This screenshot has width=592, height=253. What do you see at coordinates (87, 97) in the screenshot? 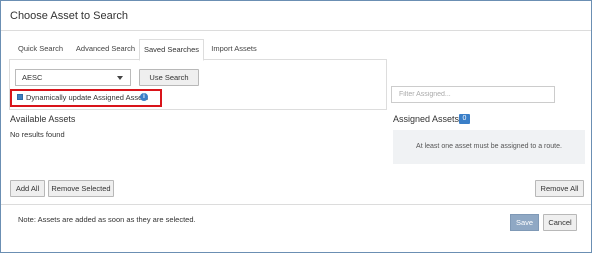
I see `dynamic-update-label: Dynamically update Assigned Assets` at bounding box center [87, 97].